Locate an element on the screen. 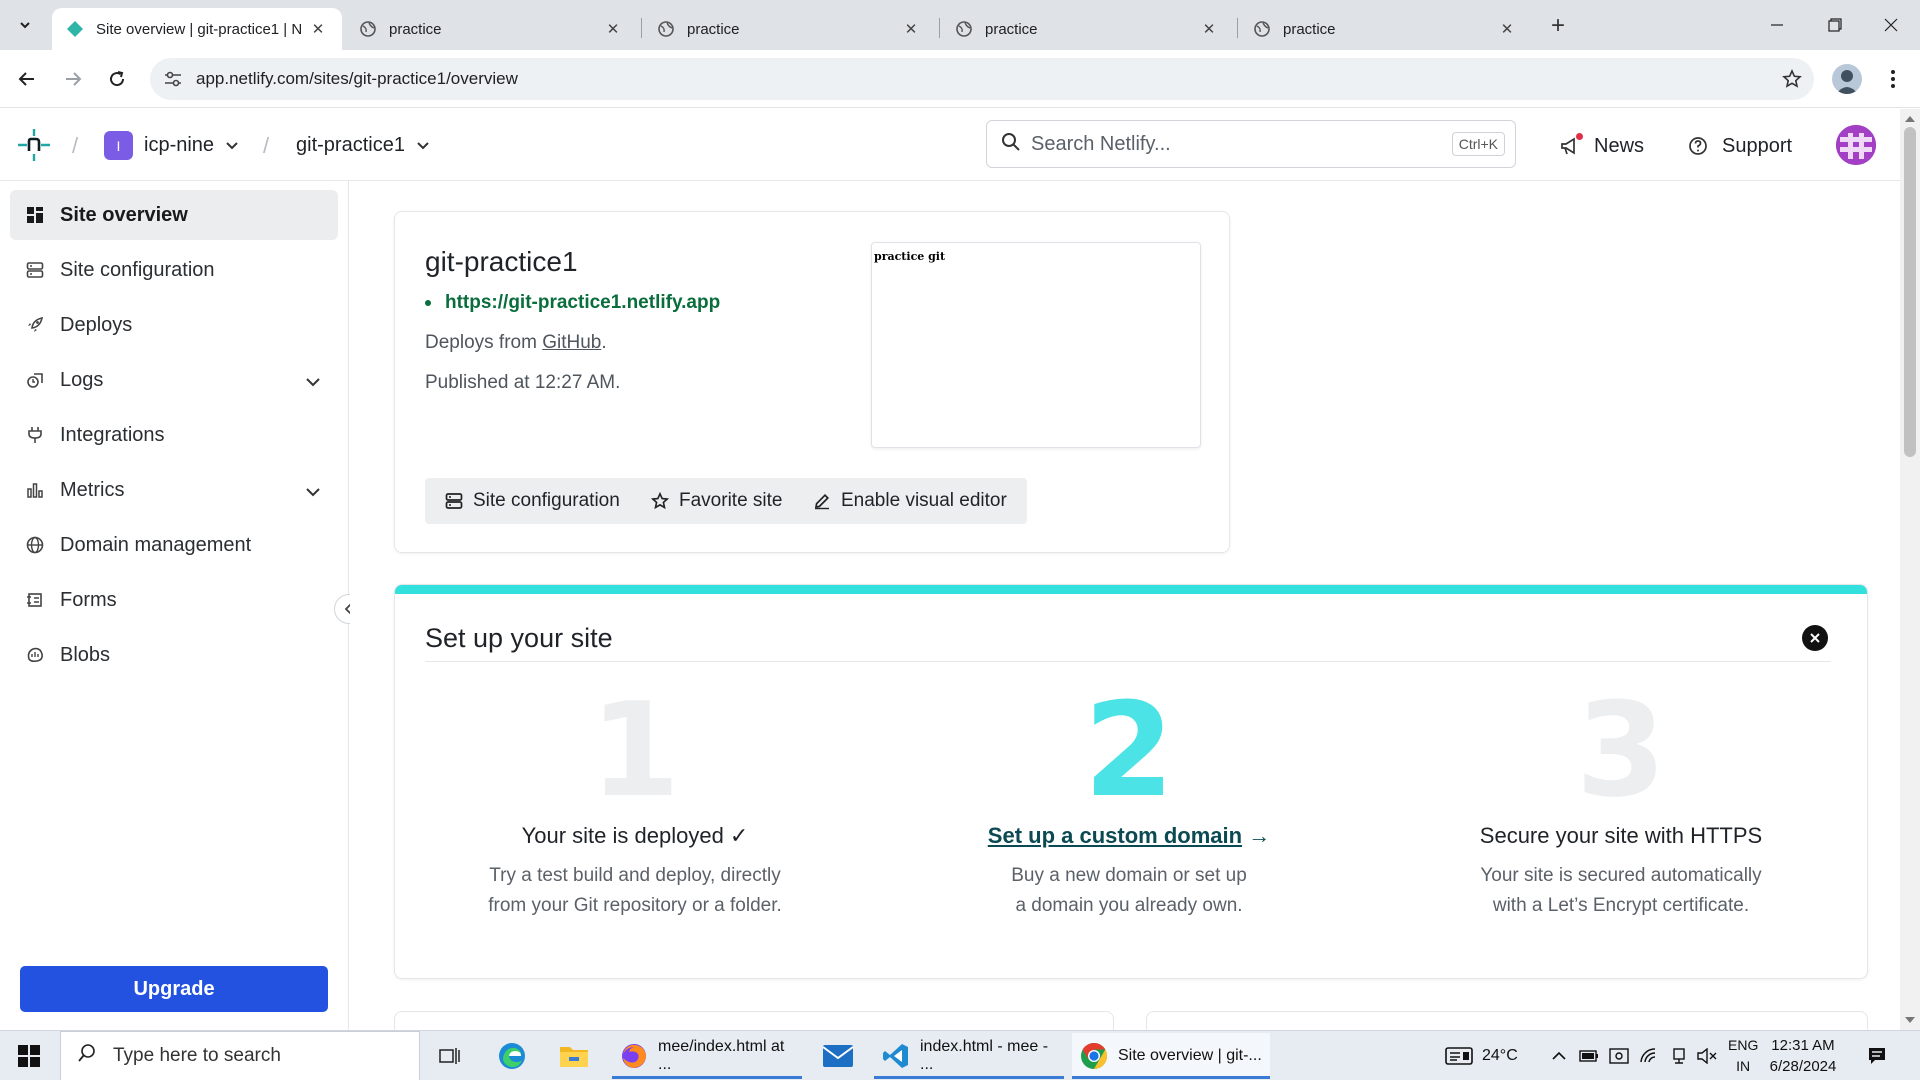 Image resolution: width=1920 pixels, height=1080 pixels. tab-separator is located at coordinates (641, 28).